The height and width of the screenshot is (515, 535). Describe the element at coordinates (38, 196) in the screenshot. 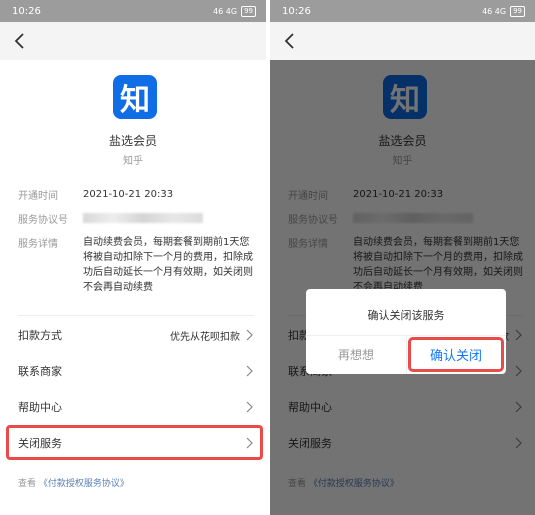

I see `open-time-label: 开通时间` at that location.